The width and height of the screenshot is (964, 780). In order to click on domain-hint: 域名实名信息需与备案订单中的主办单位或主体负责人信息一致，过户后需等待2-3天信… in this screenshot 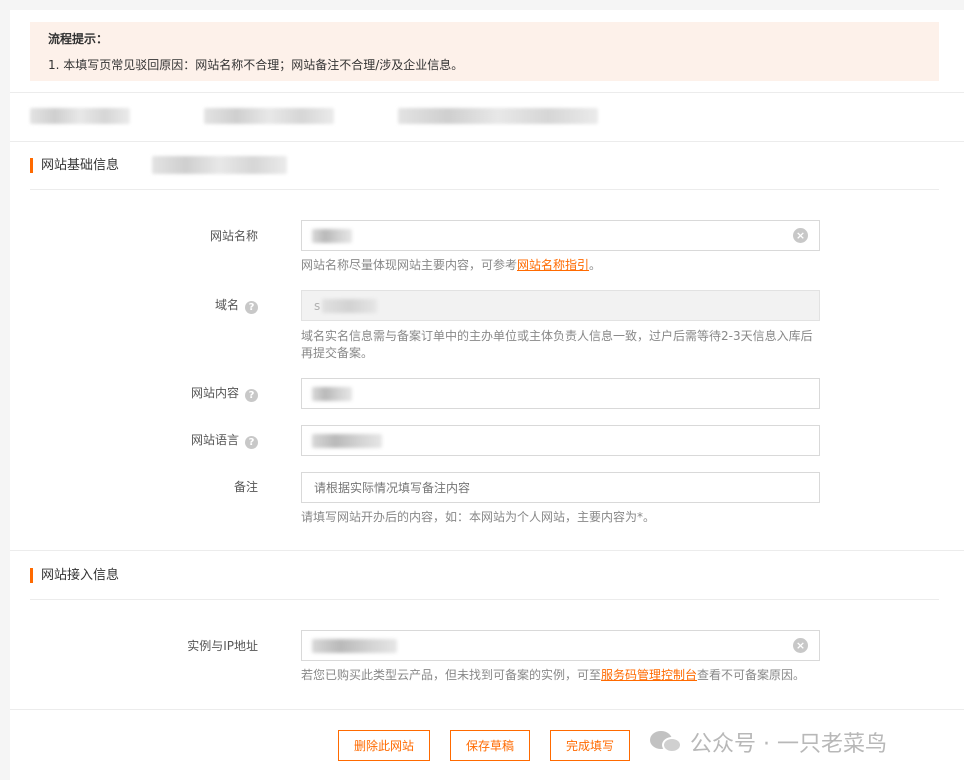, I will do `click(557, 344)`.